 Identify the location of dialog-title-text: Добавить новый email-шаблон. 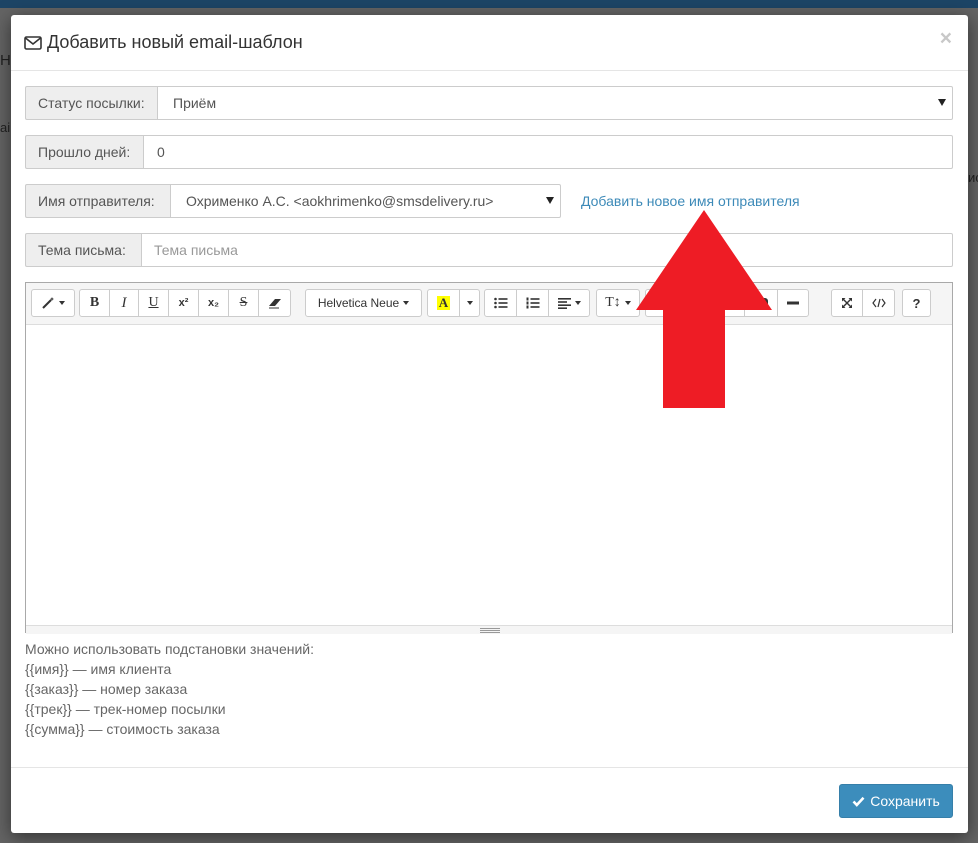
(175, 42).